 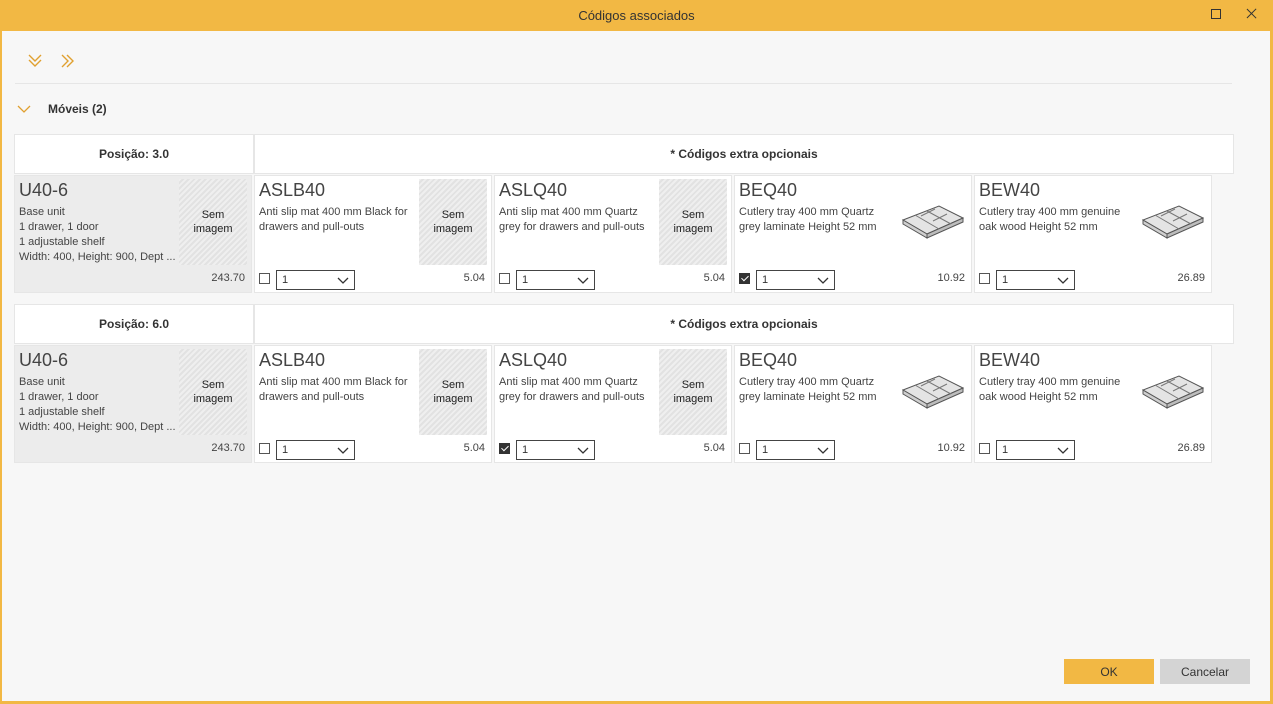 I want to click on position-label: Posição: 6.0, so click(x=134, y=324).